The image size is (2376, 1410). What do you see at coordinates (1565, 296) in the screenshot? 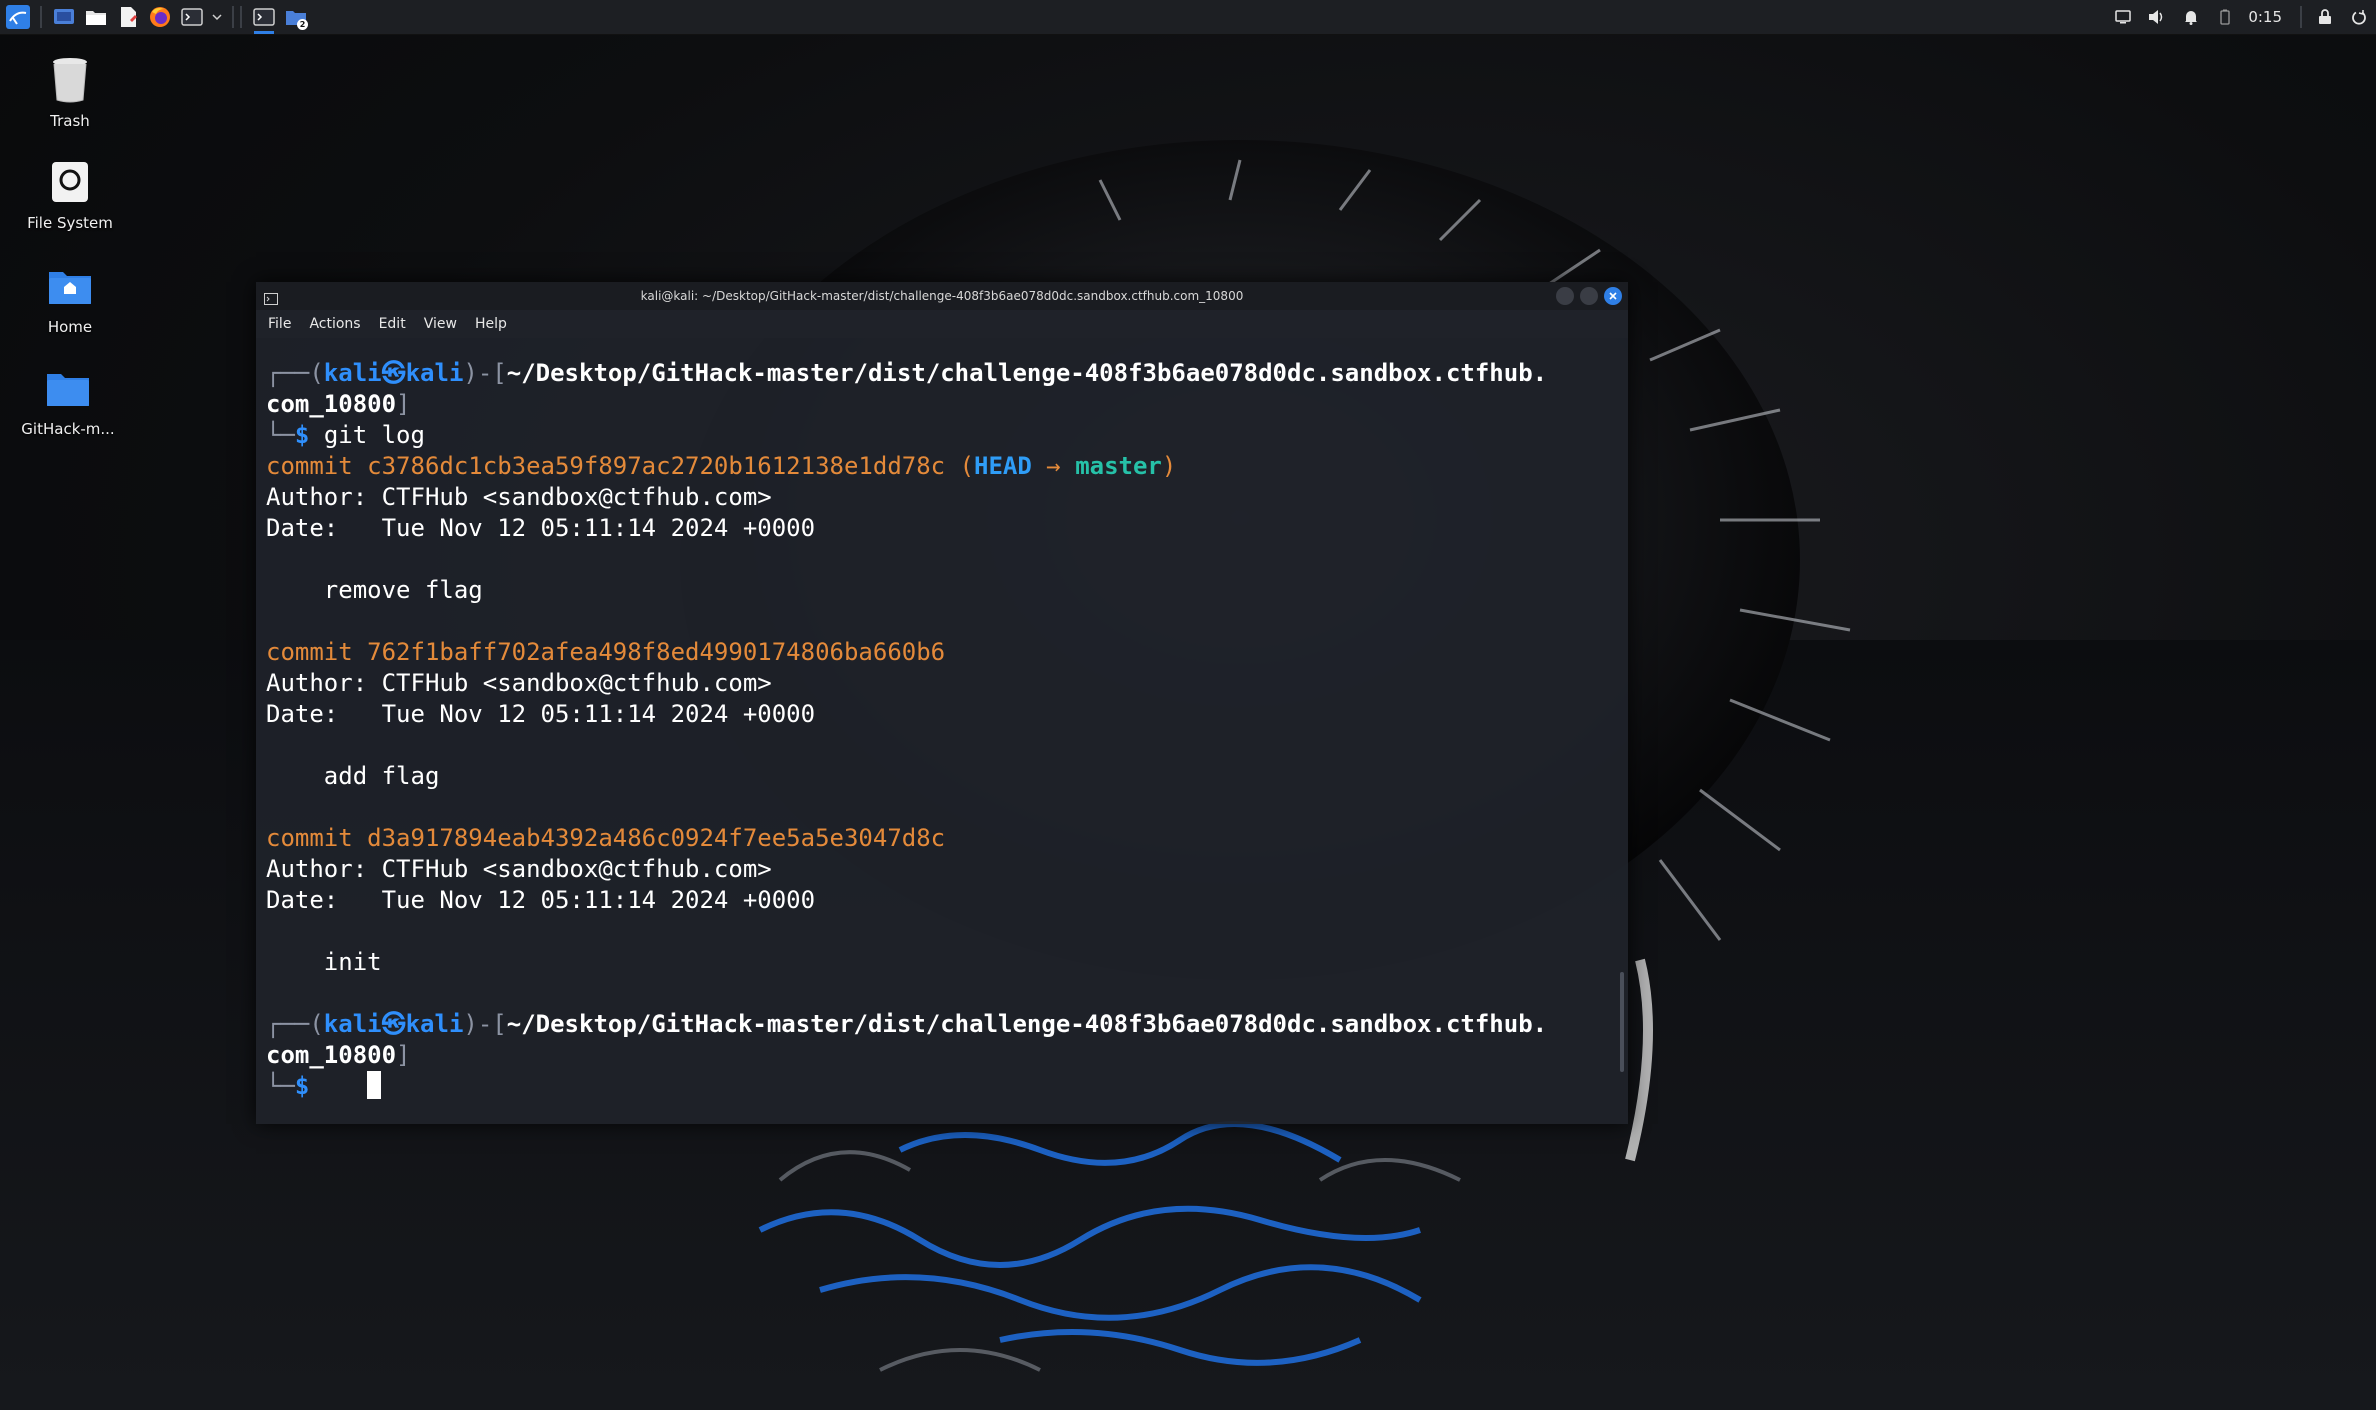
I see `minimize-button` at bounding box center [1565, 296].